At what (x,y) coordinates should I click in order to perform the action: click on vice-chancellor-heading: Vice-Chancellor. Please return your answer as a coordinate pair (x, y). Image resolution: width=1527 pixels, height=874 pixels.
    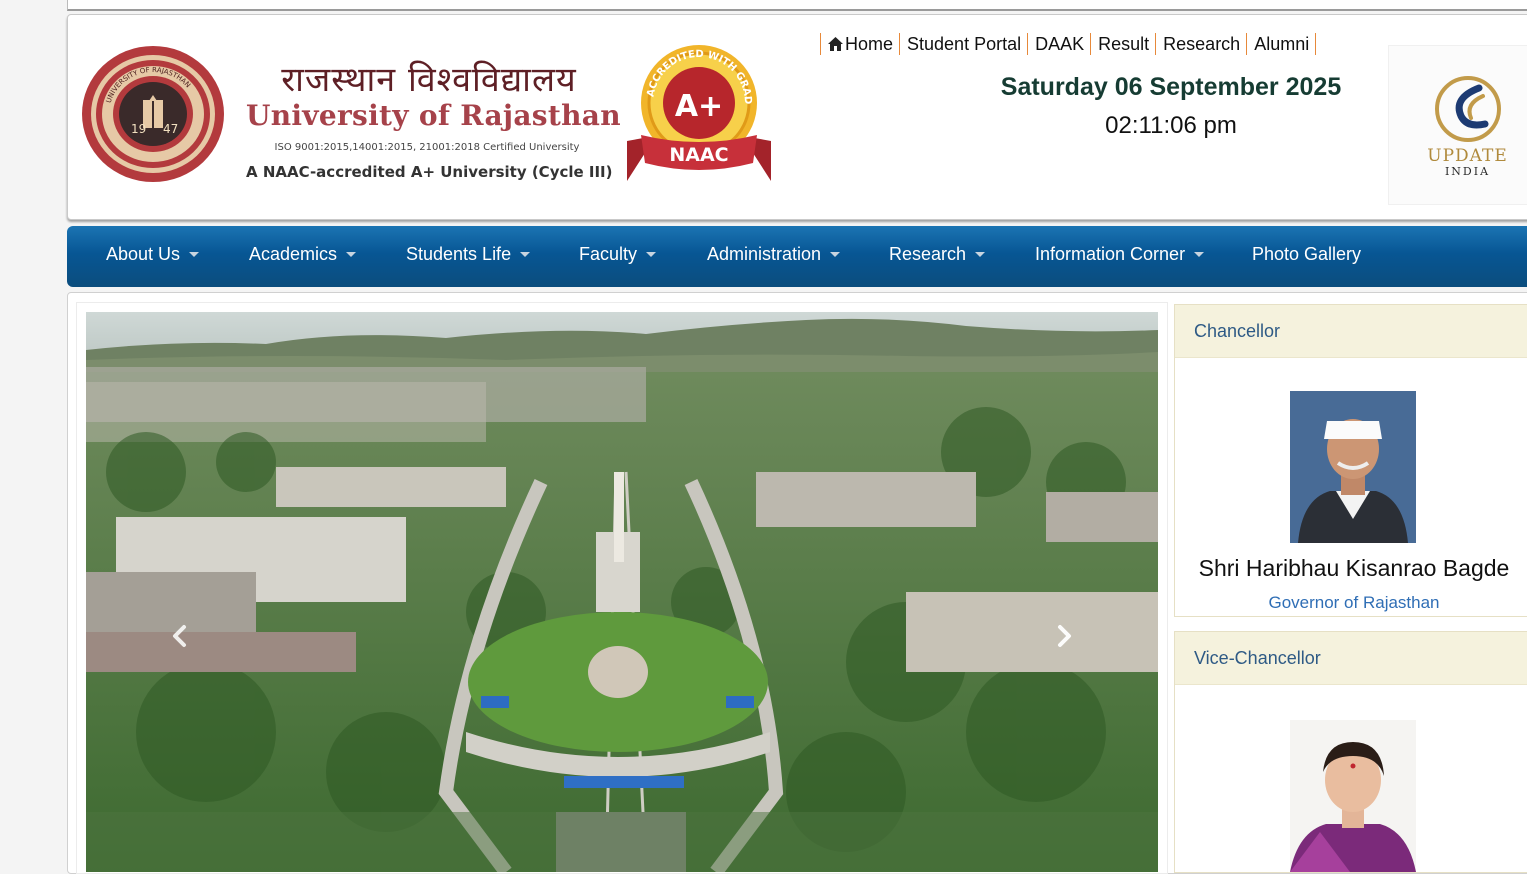
    Looking at the image, I should click on (1351, 658).